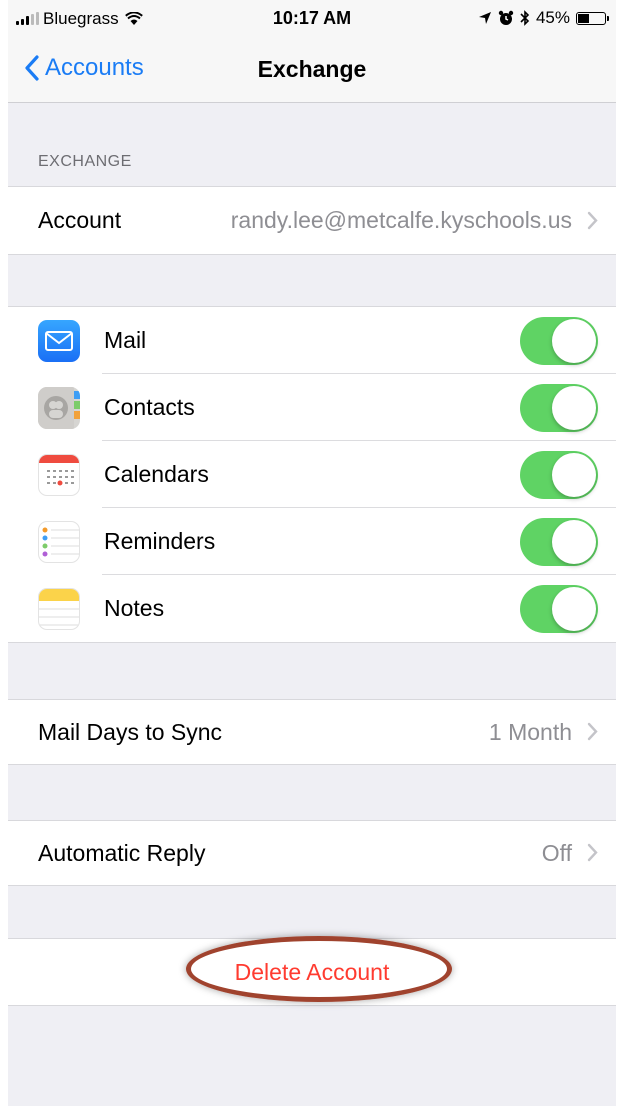 The height and width of the screenshot is (1106, 622). Describe the element at coordinates (559, 408) in the screenshot. I see `contacts-toggle` at that location.